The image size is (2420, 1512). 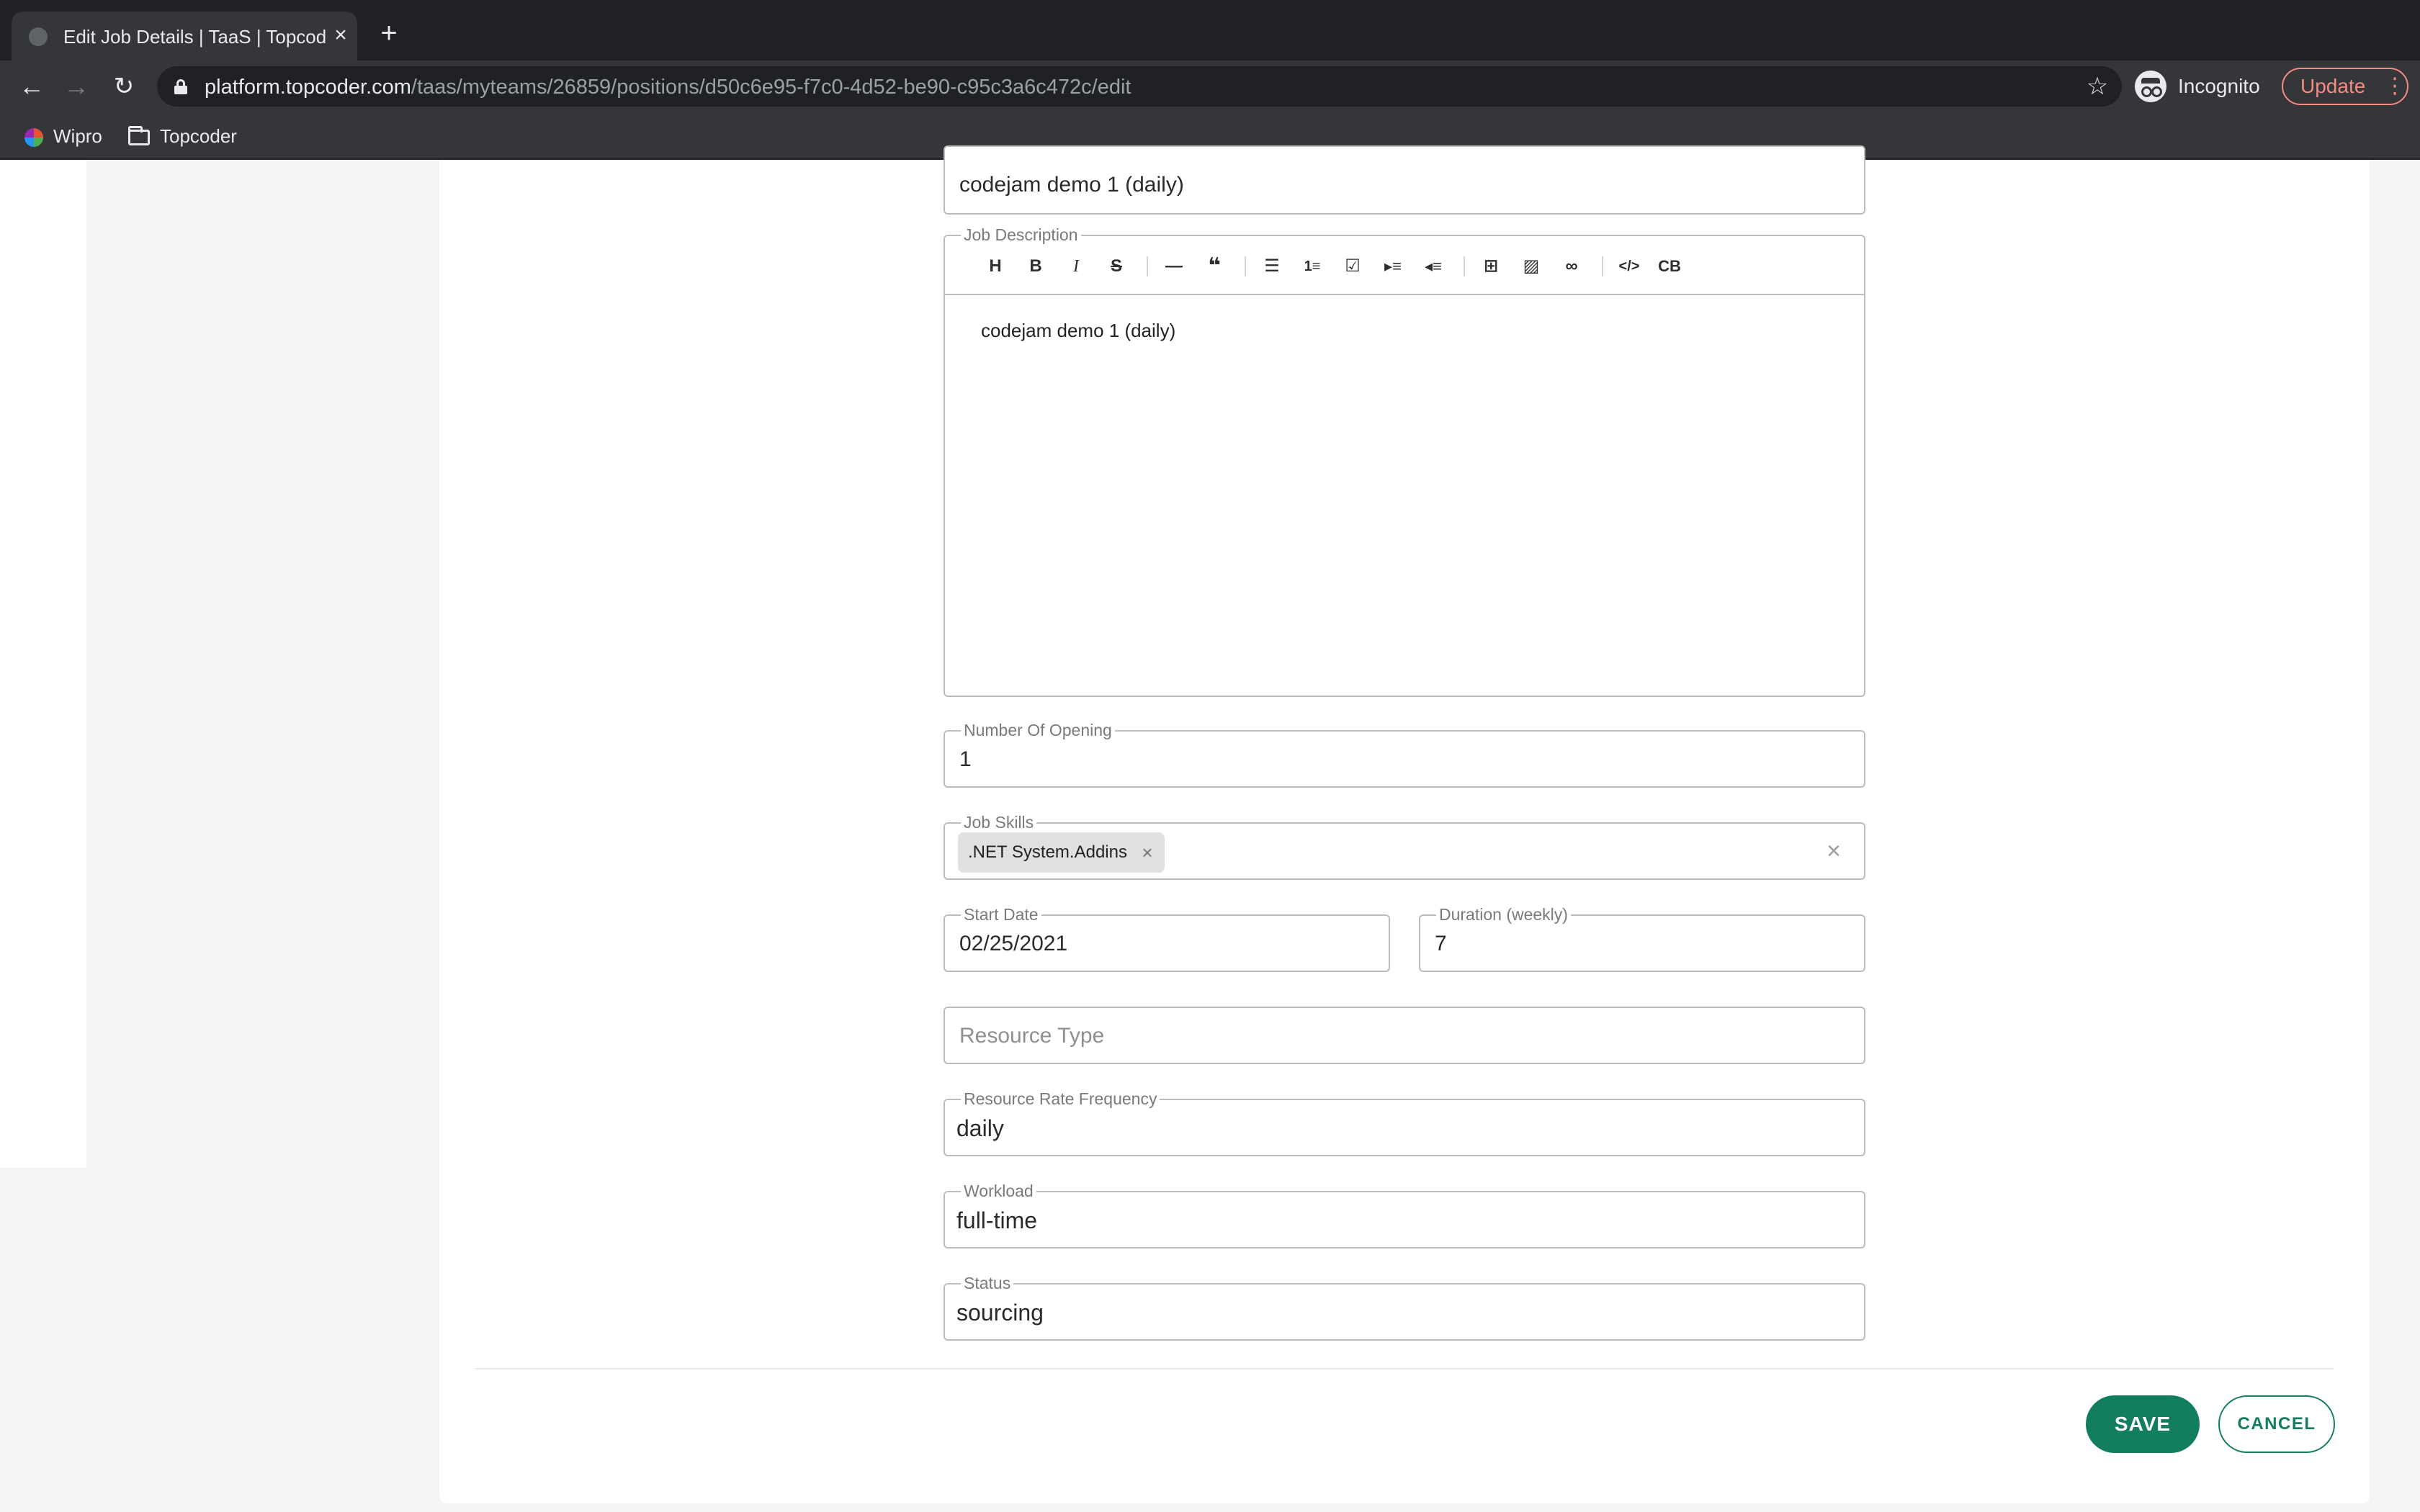 I want to click on bookmark-star-icon: ☆, so click(x=2097, y=86).